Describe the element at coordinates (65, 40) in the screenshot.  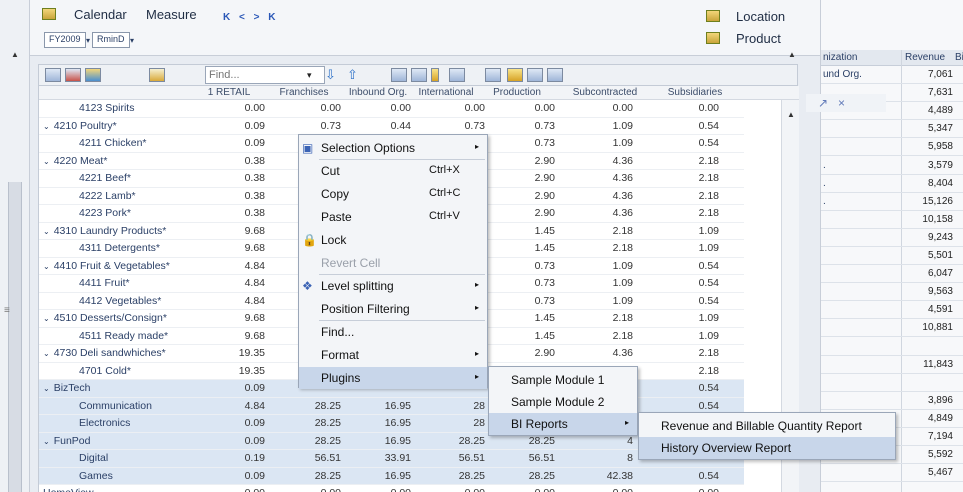
I see `fy-chip: FY2009` at that location.